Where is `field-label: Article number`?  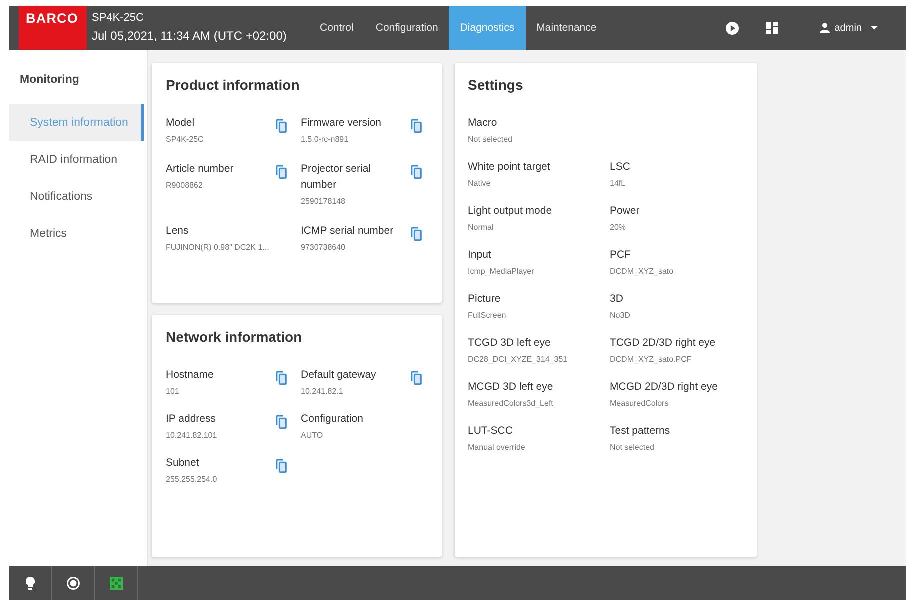 field-label: Article number is located at coordinates (200, 169).